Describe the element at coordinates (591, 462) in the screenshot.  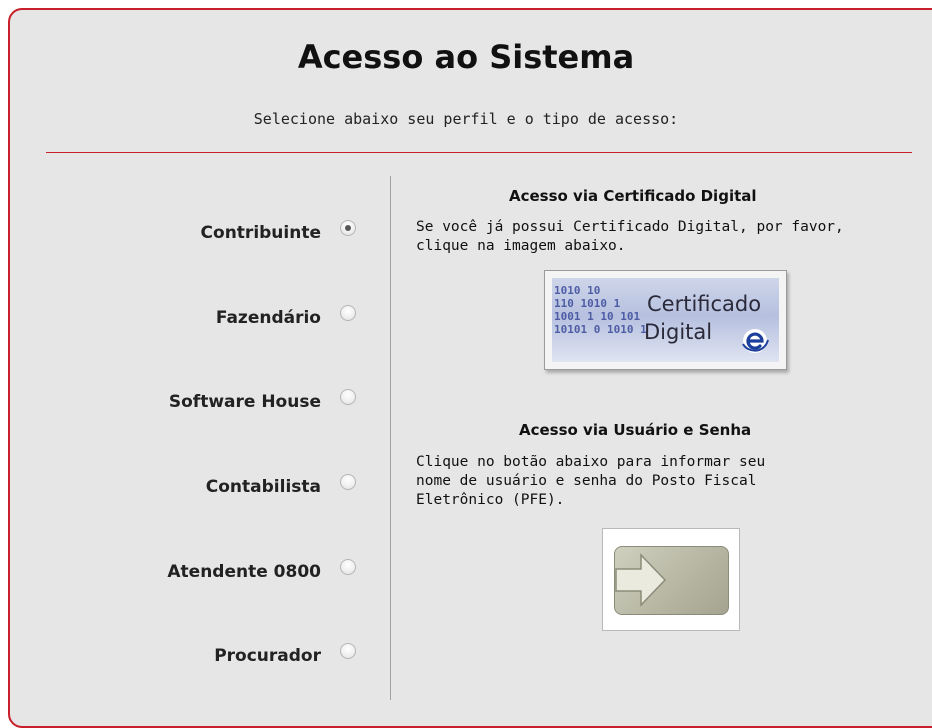
I see `usuario-desc-line1: Clique no botão abaixo para informar seu` at that location.